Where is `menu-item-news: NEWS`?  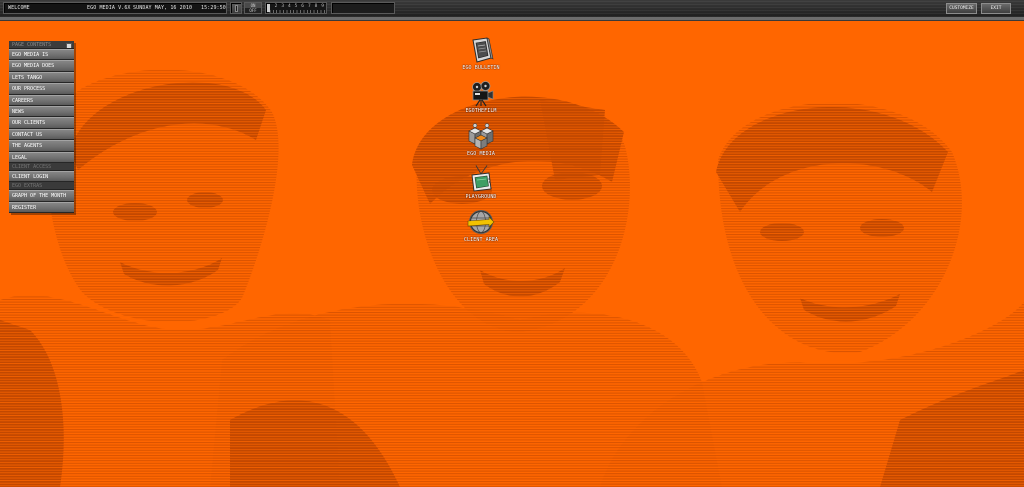 menu-item-news: NEWS is located at coordinates (41, 111).